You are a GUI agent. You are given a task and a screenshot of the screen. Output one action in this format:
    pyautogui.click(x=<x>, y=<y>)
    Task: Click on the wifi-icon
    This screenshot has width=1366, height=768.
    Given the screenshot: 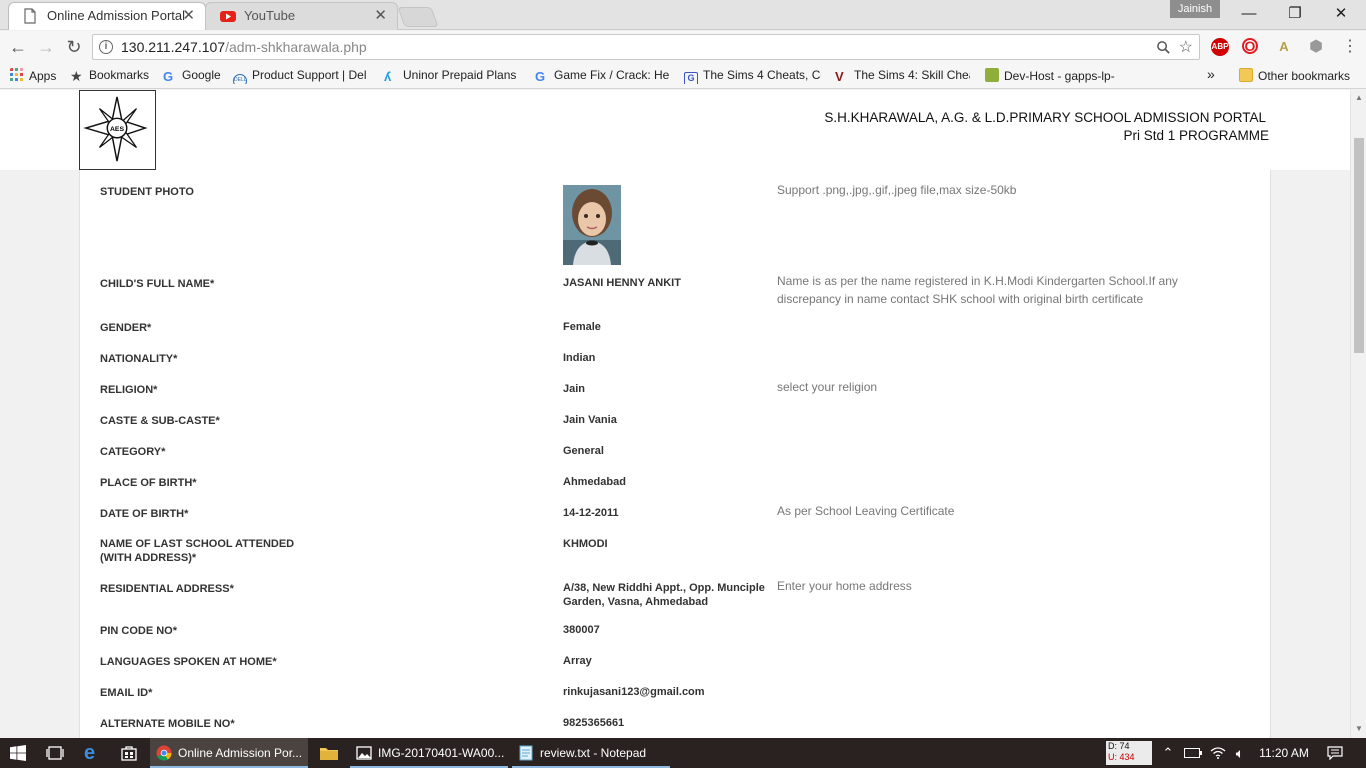 What is the action you would take?
    pyautogui.click(x=1218, y=753)
    